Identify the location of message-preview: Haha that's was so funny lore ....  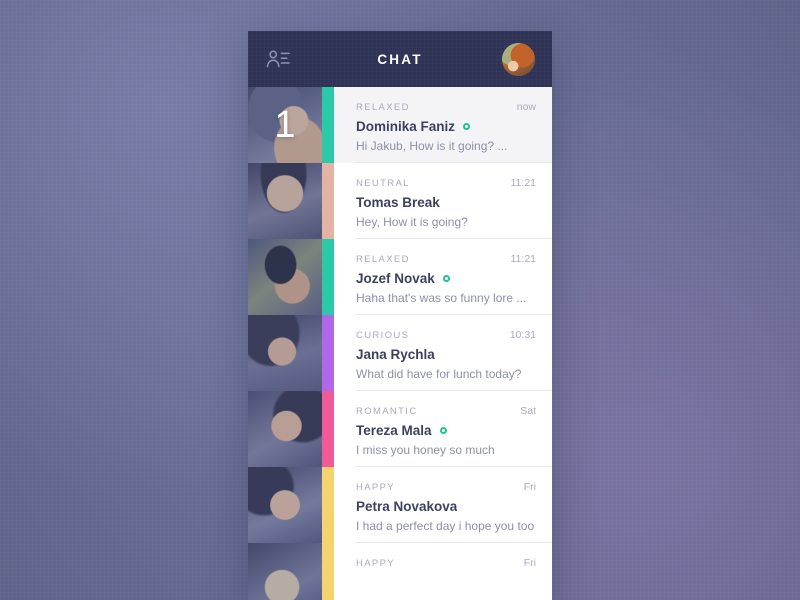
(441, 298).